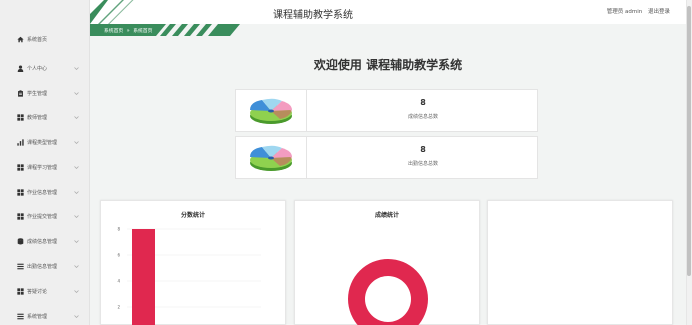 This screenshot has width=692, height=325. What do you see at coordinates (37, 291) in the screenshot?
I see `sidebar-item-label: 答疑讨论` at bounding box center [37, 291].